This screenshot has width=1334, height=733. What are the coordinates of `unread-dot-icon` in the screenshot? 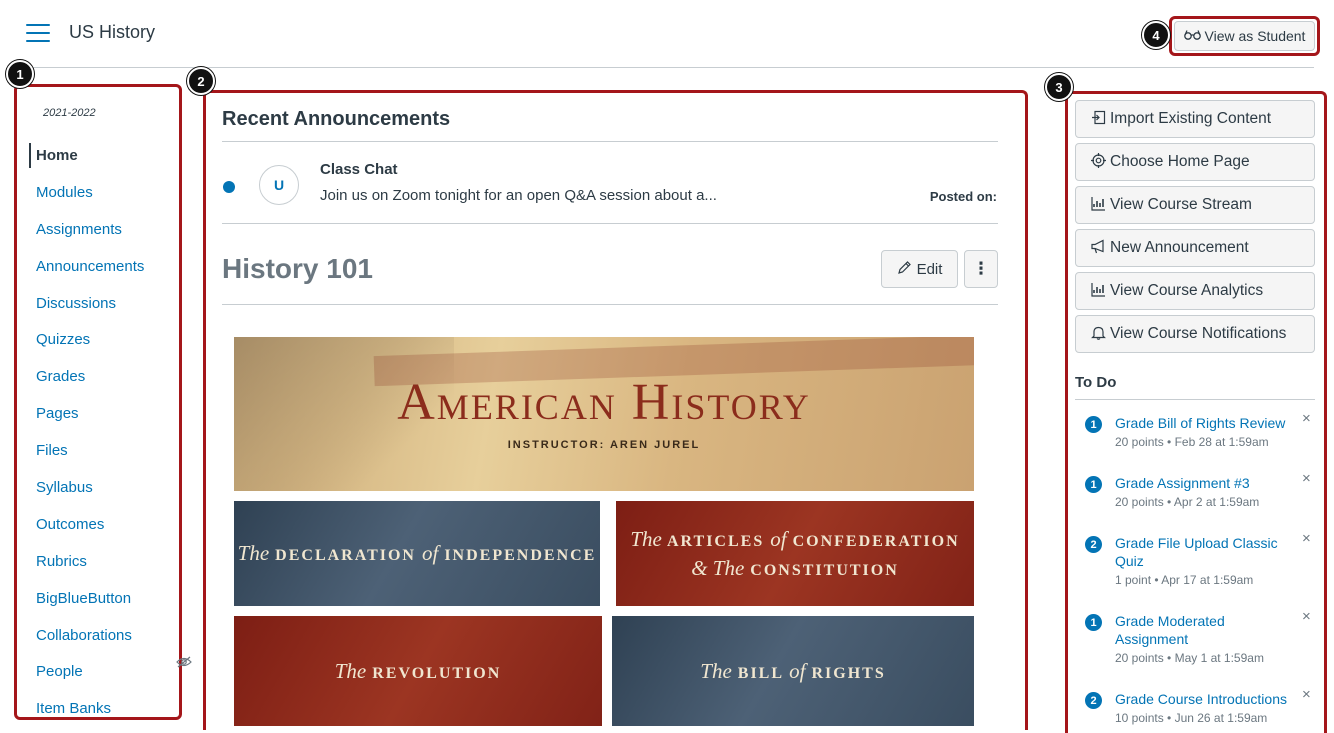 It's located at (229, 187).